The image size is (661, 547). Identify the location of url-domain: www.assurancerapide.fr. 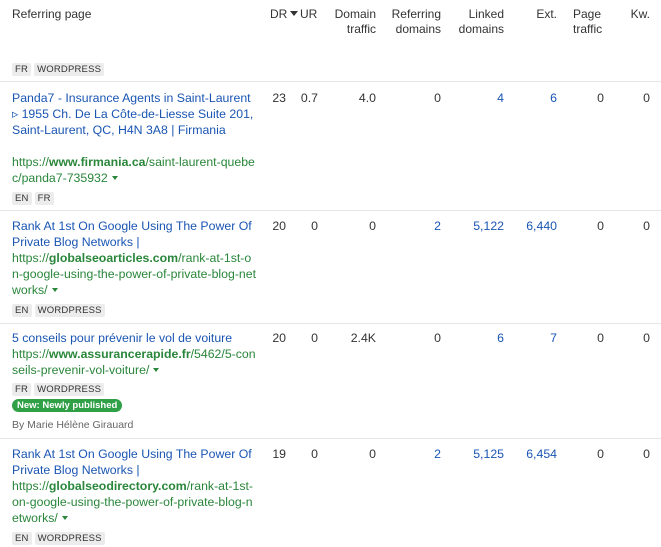
(119, 354).